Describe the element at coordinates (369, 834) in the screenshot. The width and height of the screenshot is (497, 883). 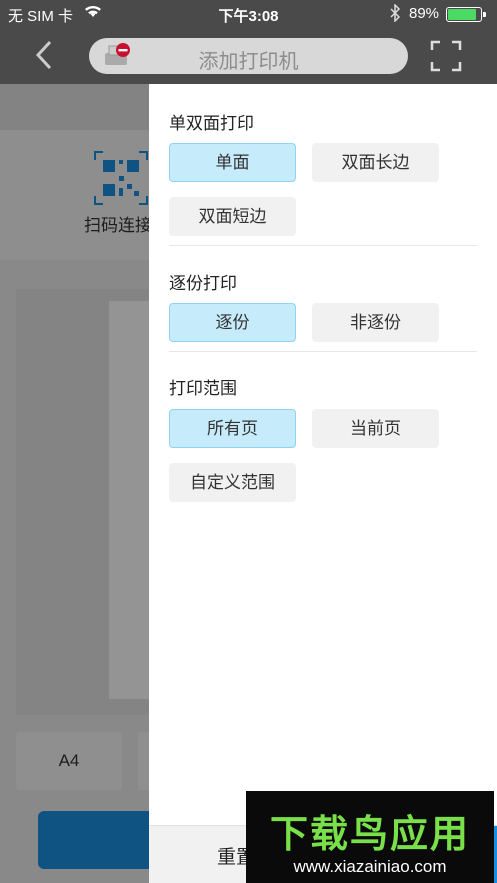
I see `watermark-title: 下载鸟应用` at that location.